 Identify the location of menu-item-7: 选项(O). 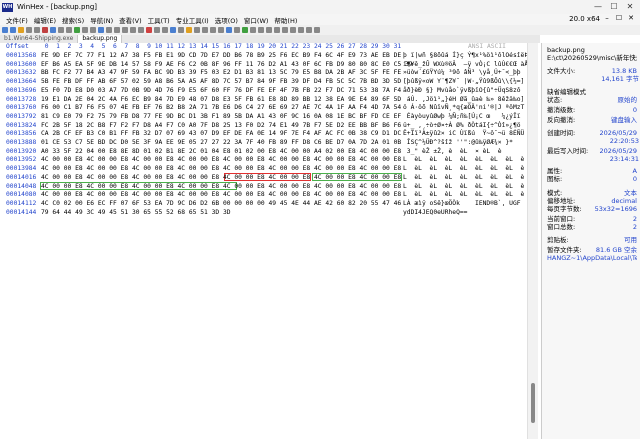
(226, 20).